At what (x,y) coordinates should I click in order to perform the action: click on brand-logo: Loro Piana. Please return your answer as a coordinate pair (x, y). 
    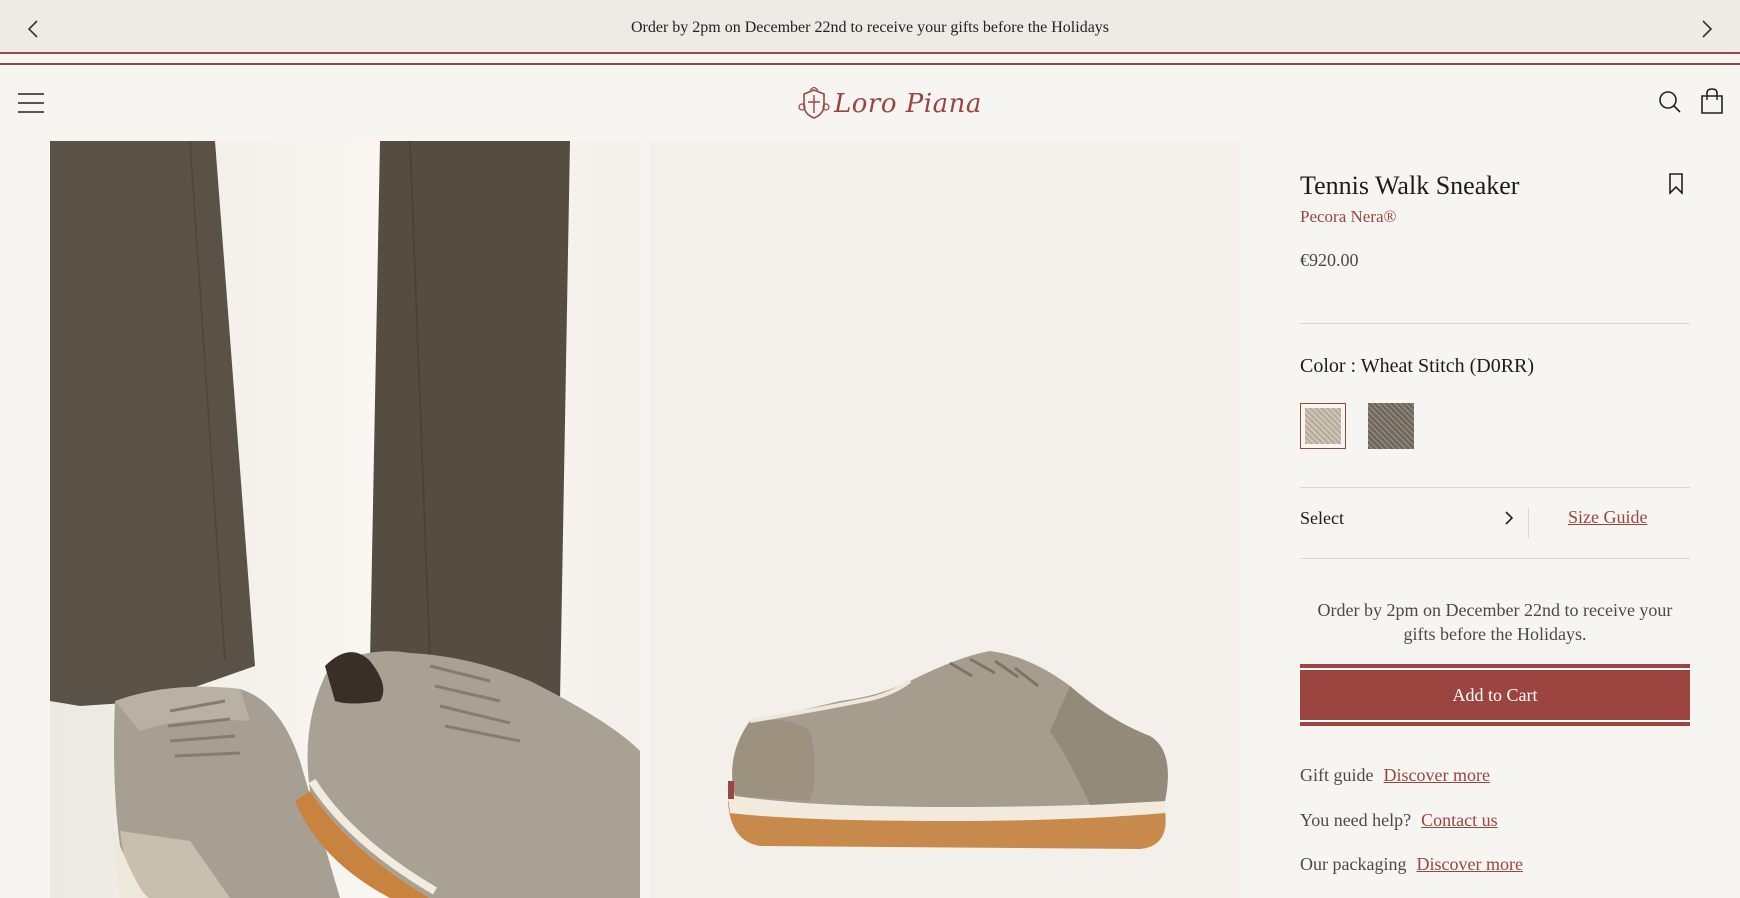
    Looking at the image, I should click on (890, 104).